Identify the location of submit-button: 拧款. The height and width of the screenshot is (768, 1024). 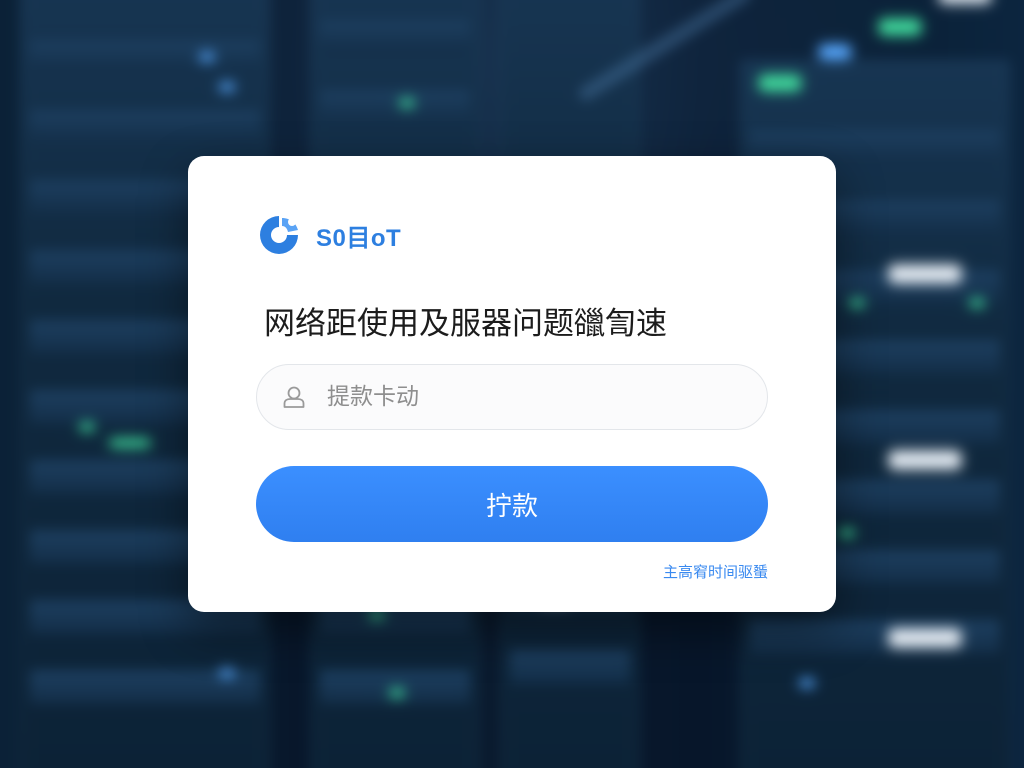
(512, 504).